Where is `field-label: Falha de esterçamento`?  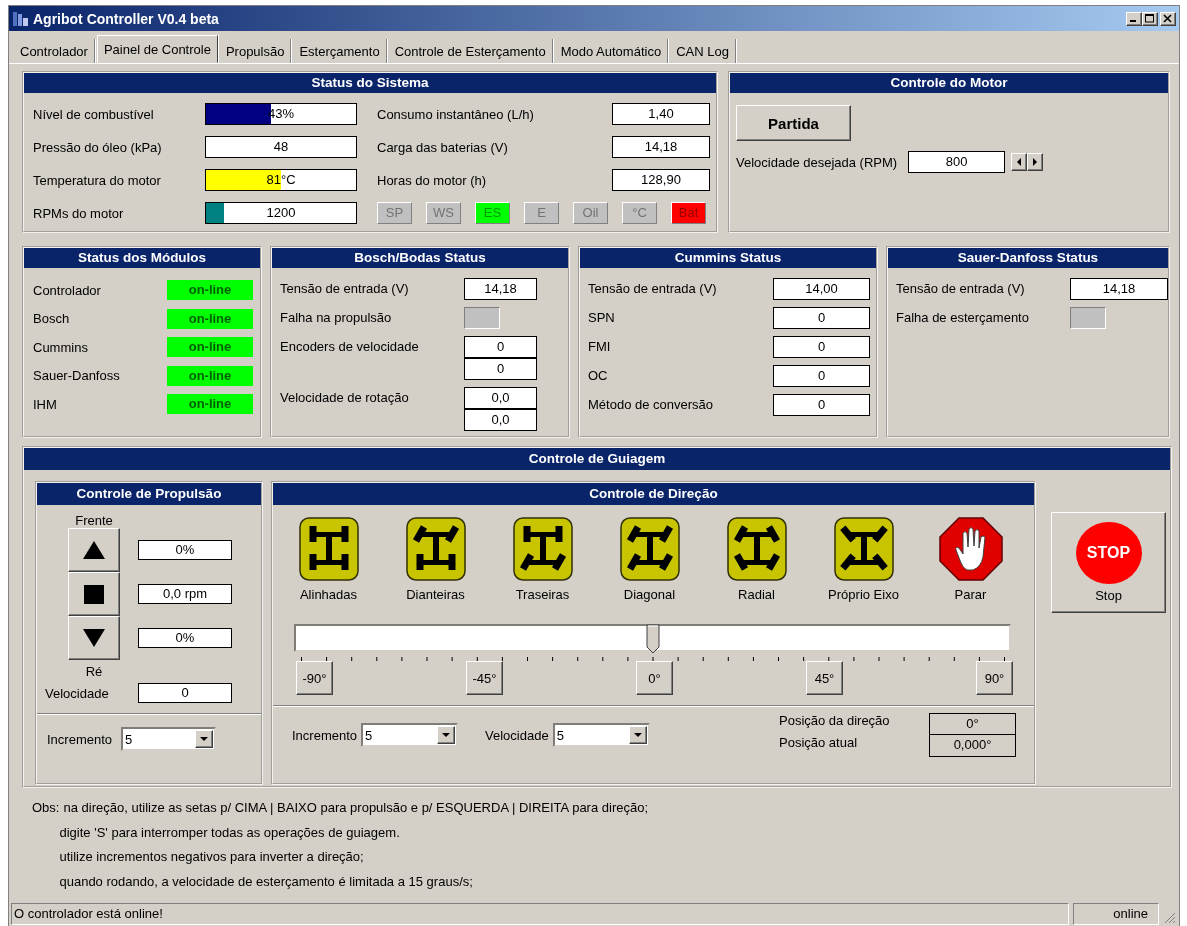
field-label: Falha de esterçamento is located at coordinates (963, 318).